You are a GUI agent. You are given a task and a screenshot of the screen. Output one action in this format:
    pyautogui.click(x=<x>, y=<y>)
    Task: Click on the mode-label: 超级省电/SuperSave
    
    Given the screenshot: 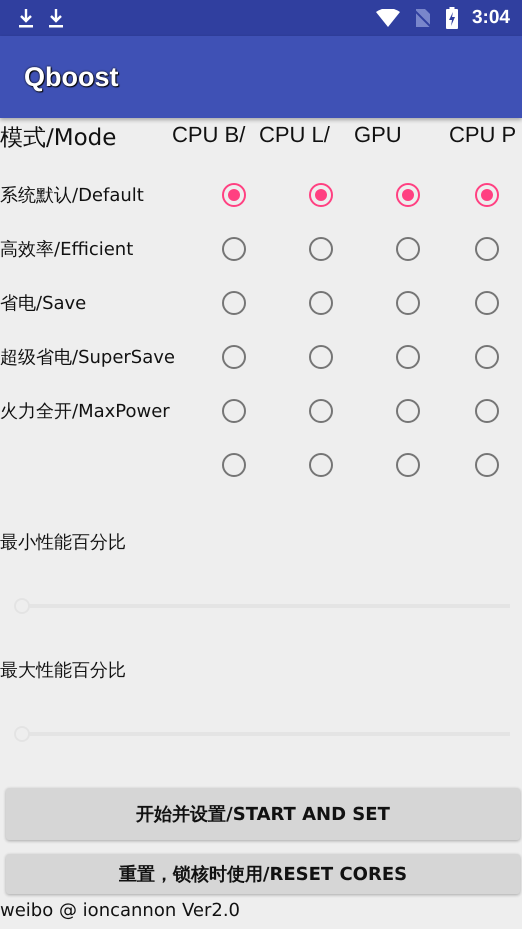 What is the action you would take?
    pyautogui.click(x=87, y=357)
    